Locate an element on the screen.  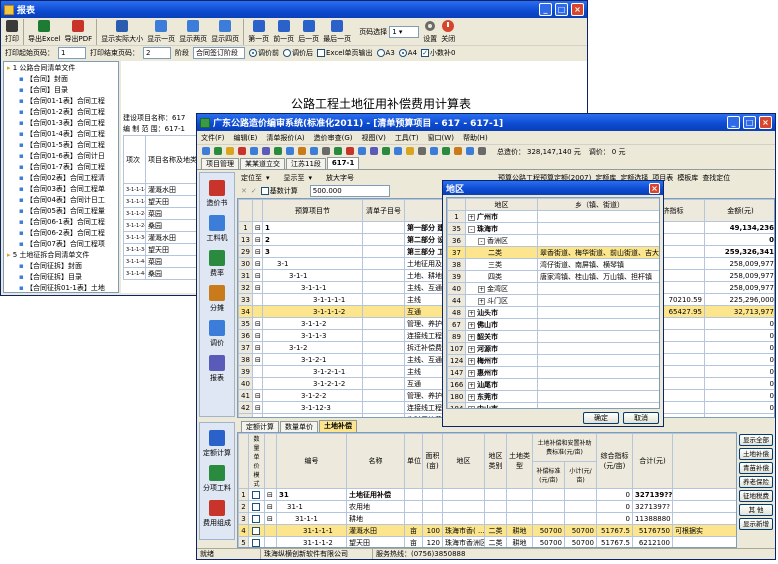
code-cell: 3-1-2-1-2 is located at coordinates (312, 383).